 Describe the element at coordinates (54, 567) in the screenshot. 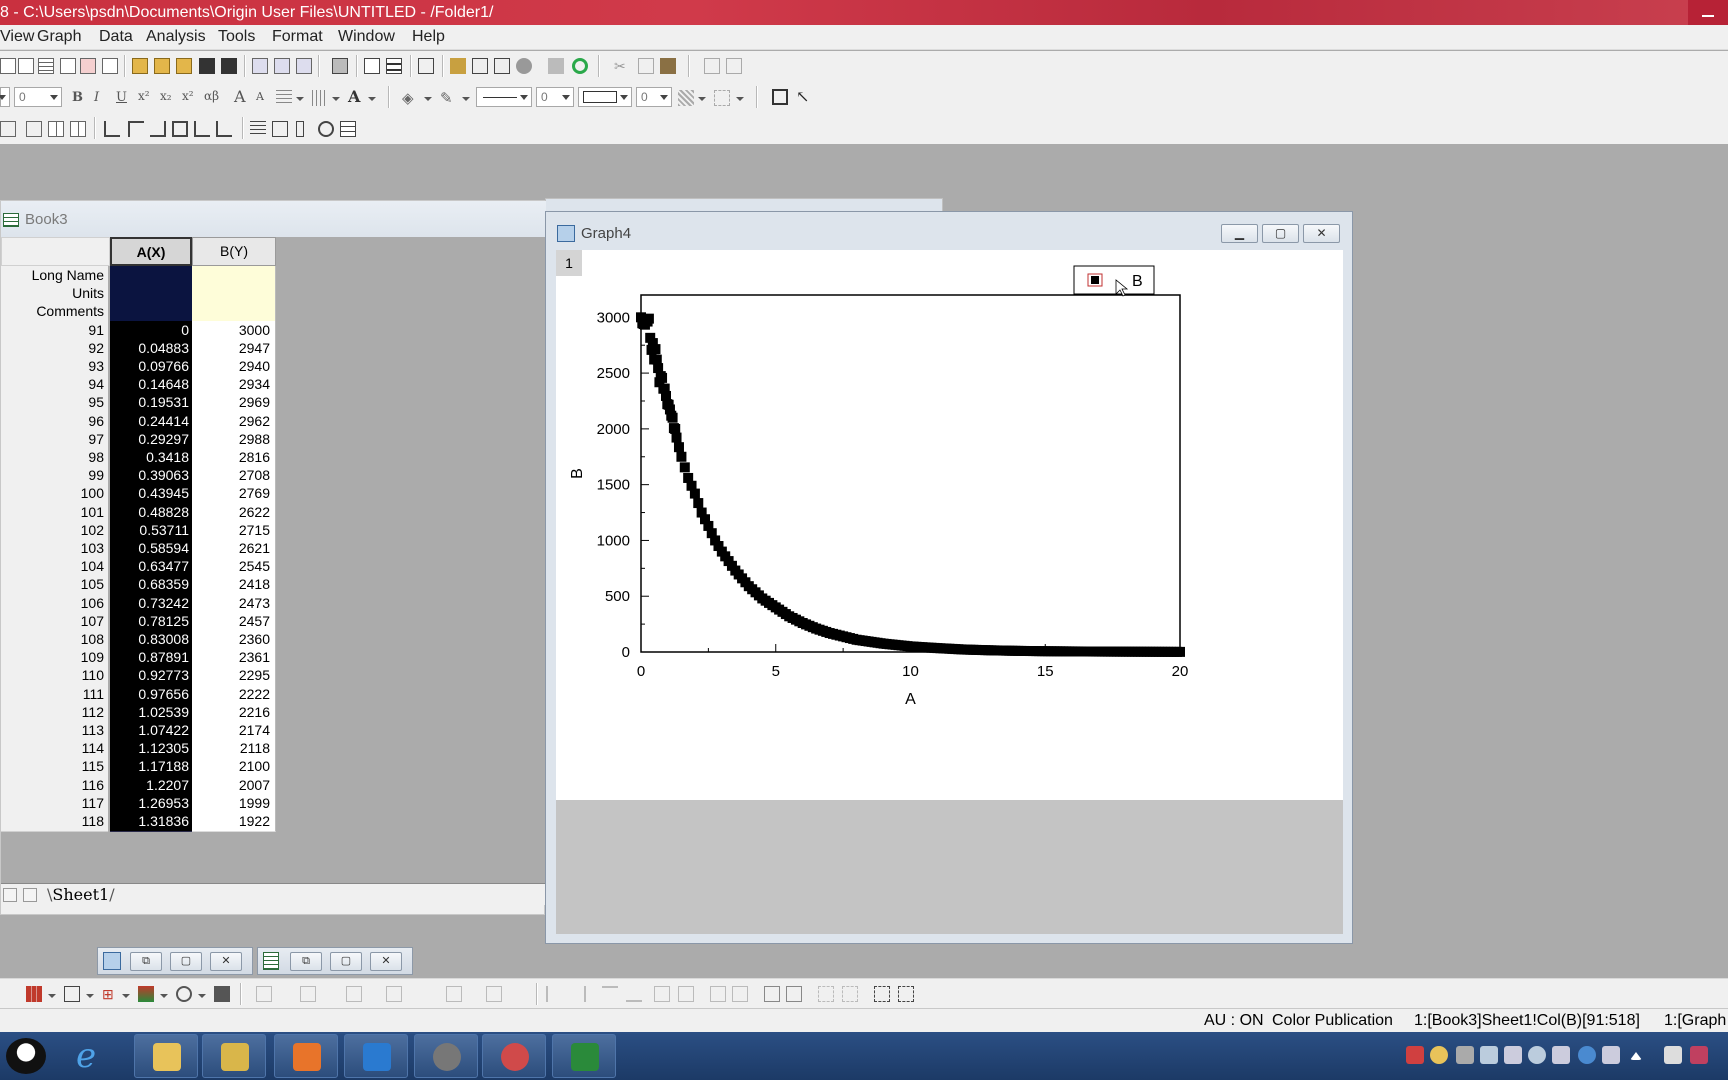

I see `row-number: 104` at that location.